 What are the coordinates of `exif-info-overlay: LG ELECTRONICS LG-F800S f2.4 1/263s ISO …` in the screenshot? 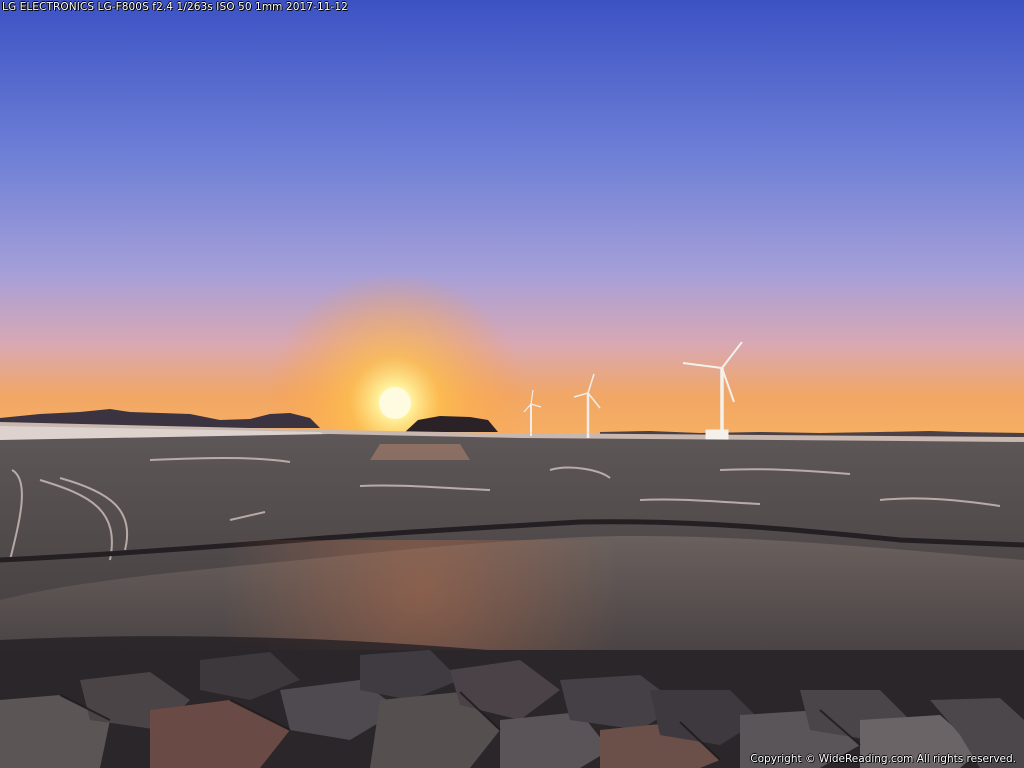 It's located at (175, 7).